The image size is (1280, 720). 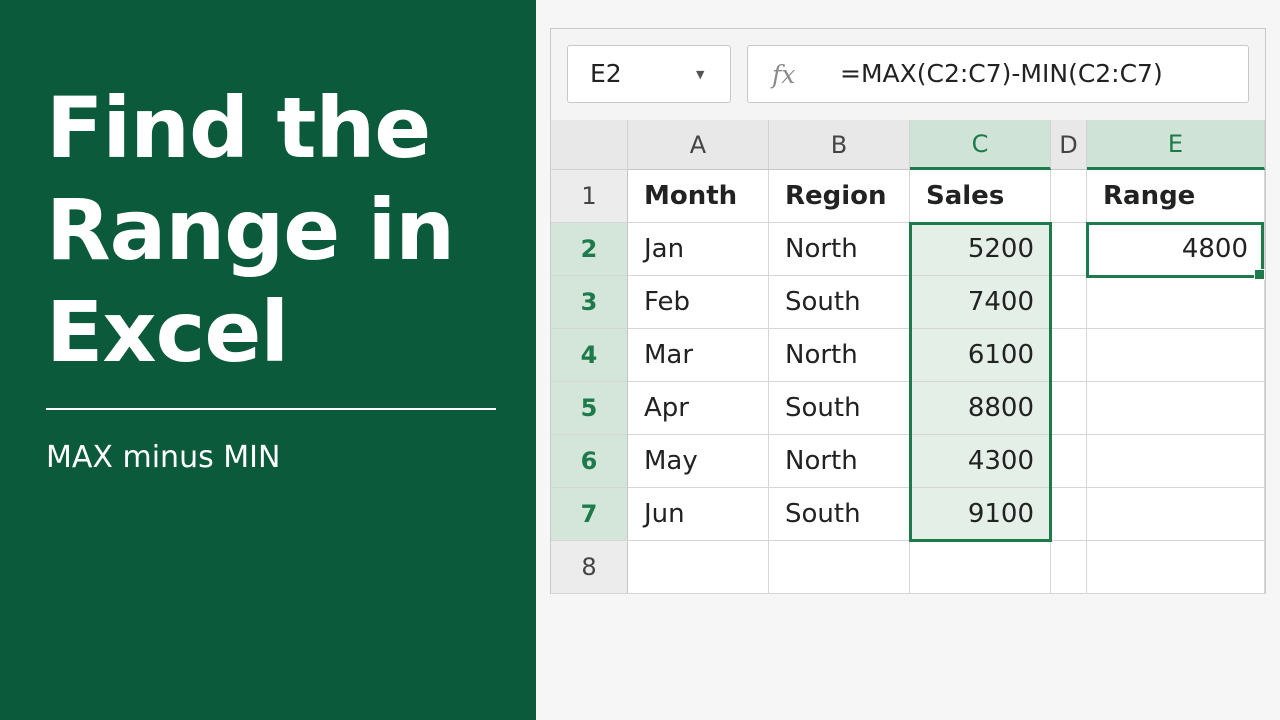 I want to click on column-header-a: A, so click(x=698, y=145).